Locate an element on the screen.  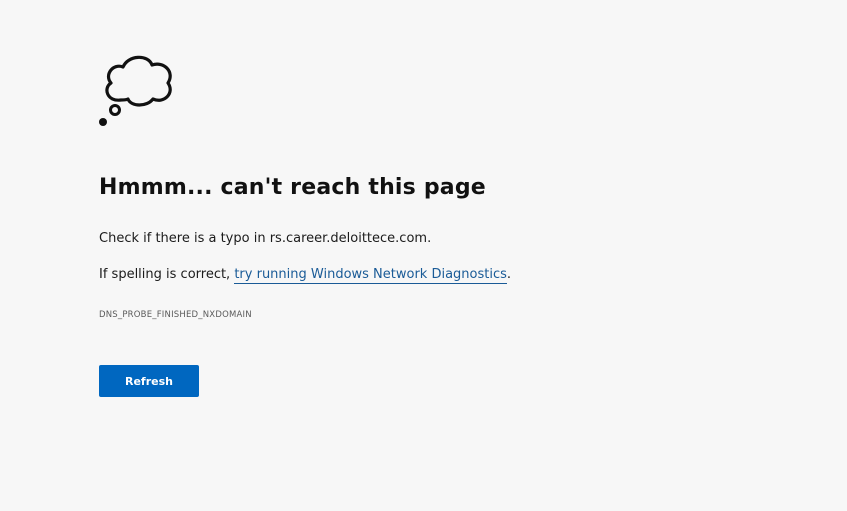
typo-hint-prefix: Check if there is a typo in is located at coordinates (184, 238).